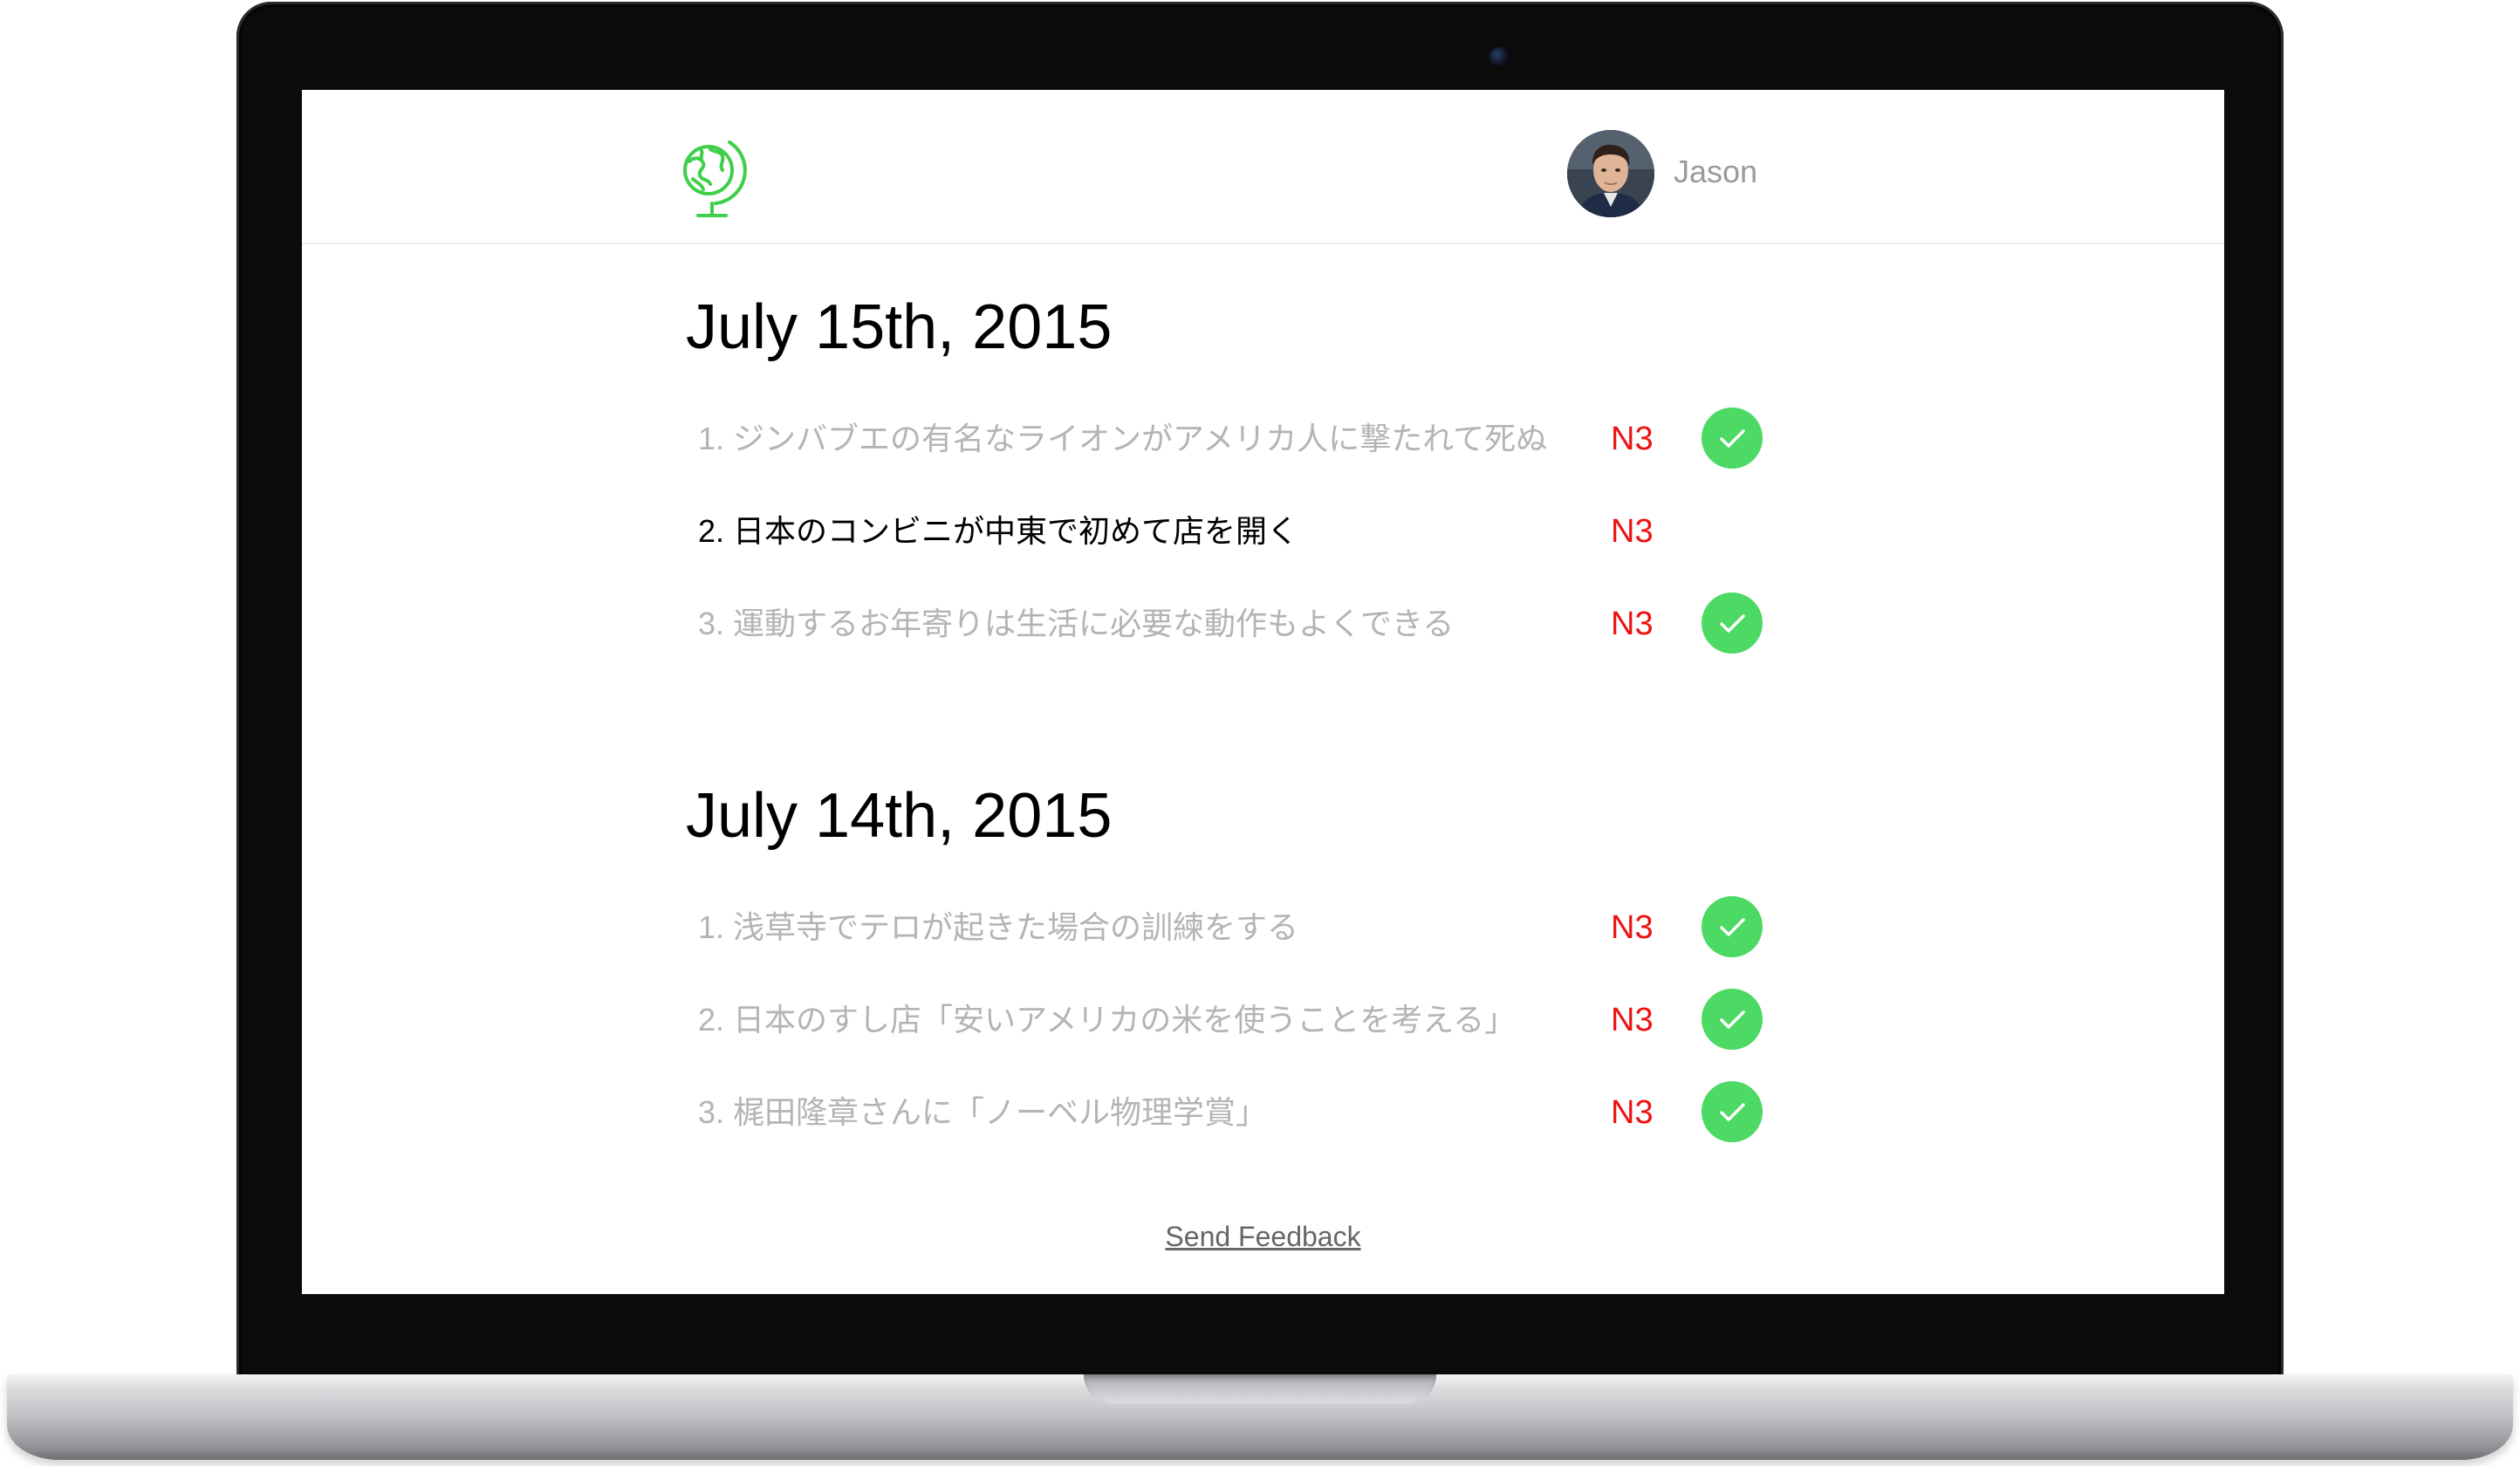 The image size is (2520, 1466). Describe the element at coordinates (998, 531) in the screenshot. I see `article-title: 2. 日本のコンビニが中東で初めて店を開く` at that location.